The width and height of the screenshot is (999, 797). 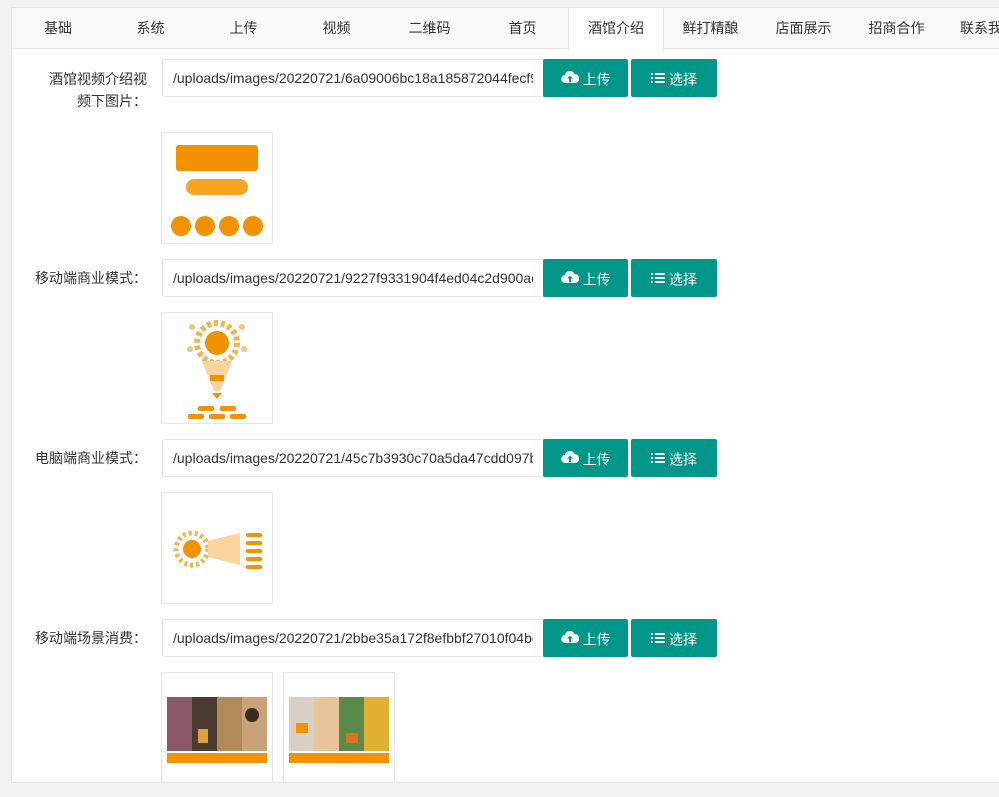 I want to click on field-label-pc-biz: 电脑端商业模式：, so click(x=79, y=458).